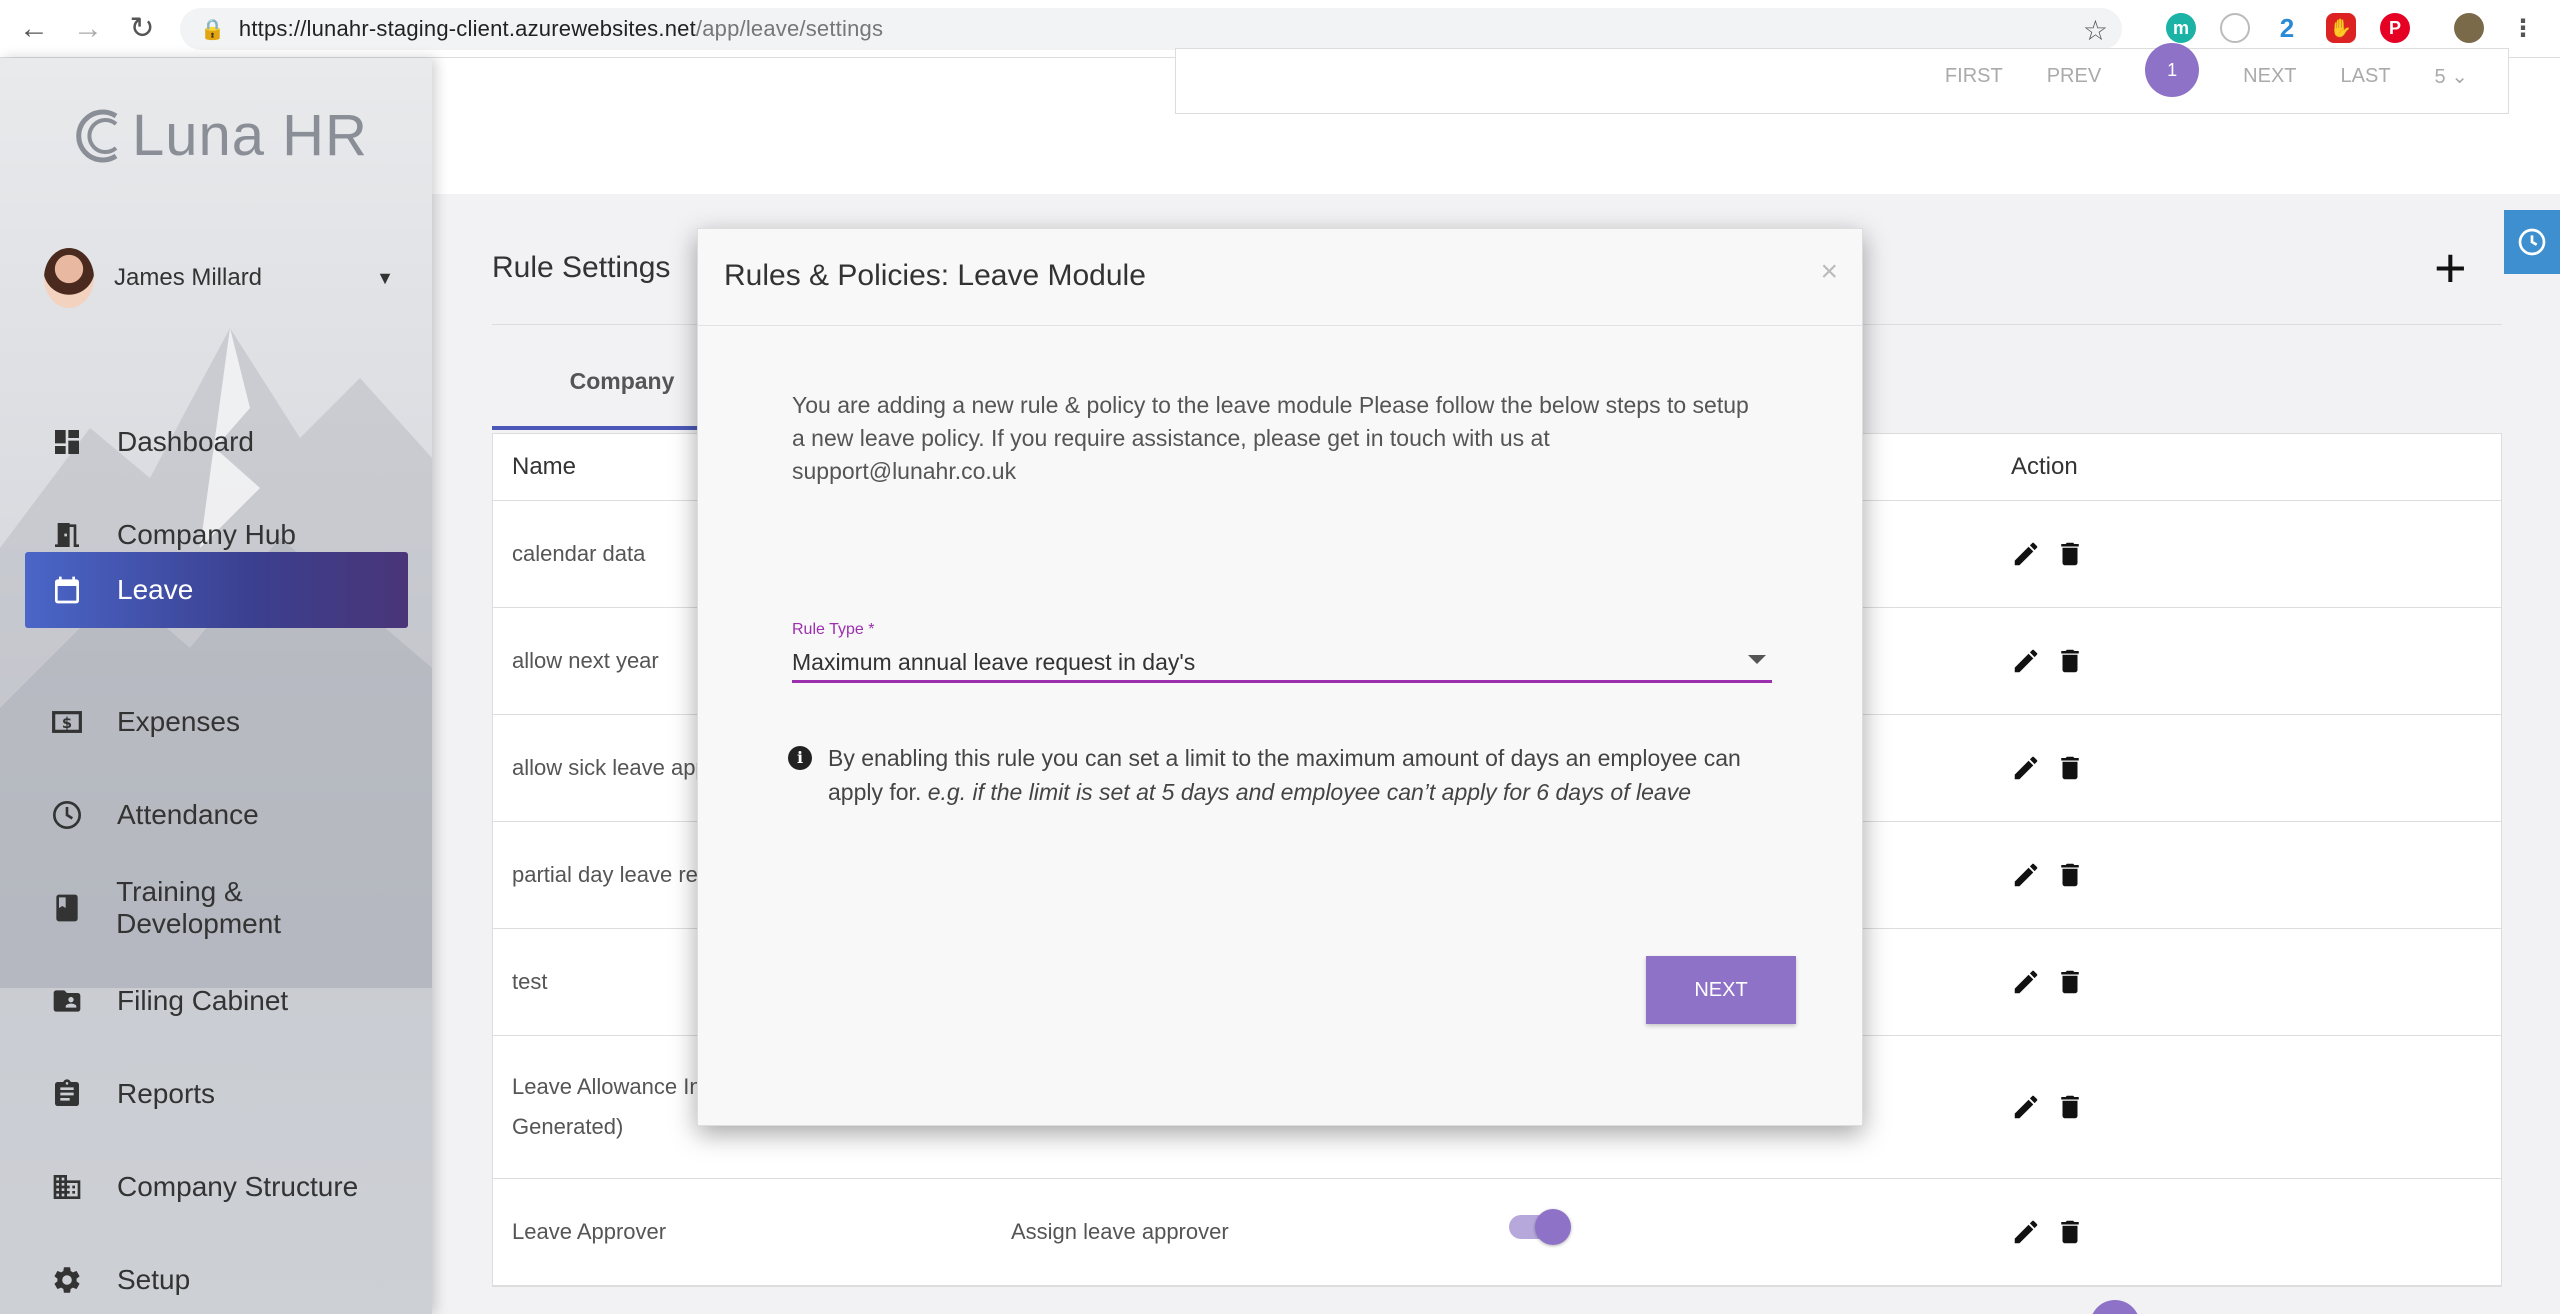  Describe the element at coordinates (238, 1186) in the screenshot. I see `sidebar-item-label: Company Structure` at that location.